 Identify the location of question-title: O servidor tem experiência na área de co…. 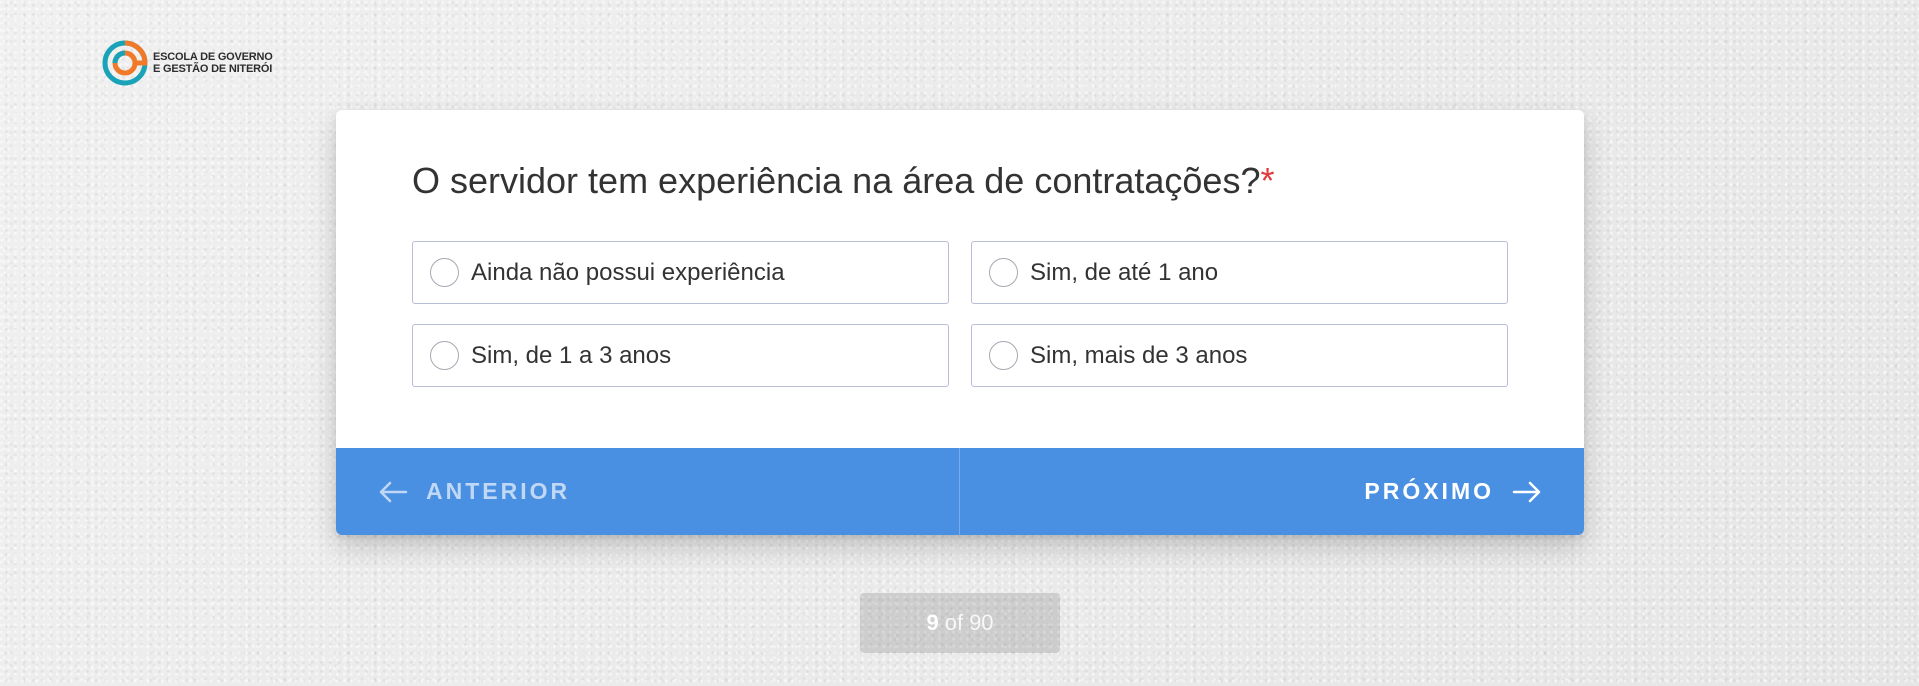
(843, 181).